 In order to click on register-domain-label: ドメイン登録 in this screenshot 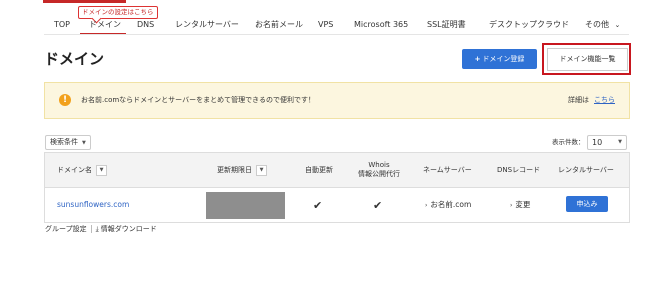, I will do `click(503, 59)`.